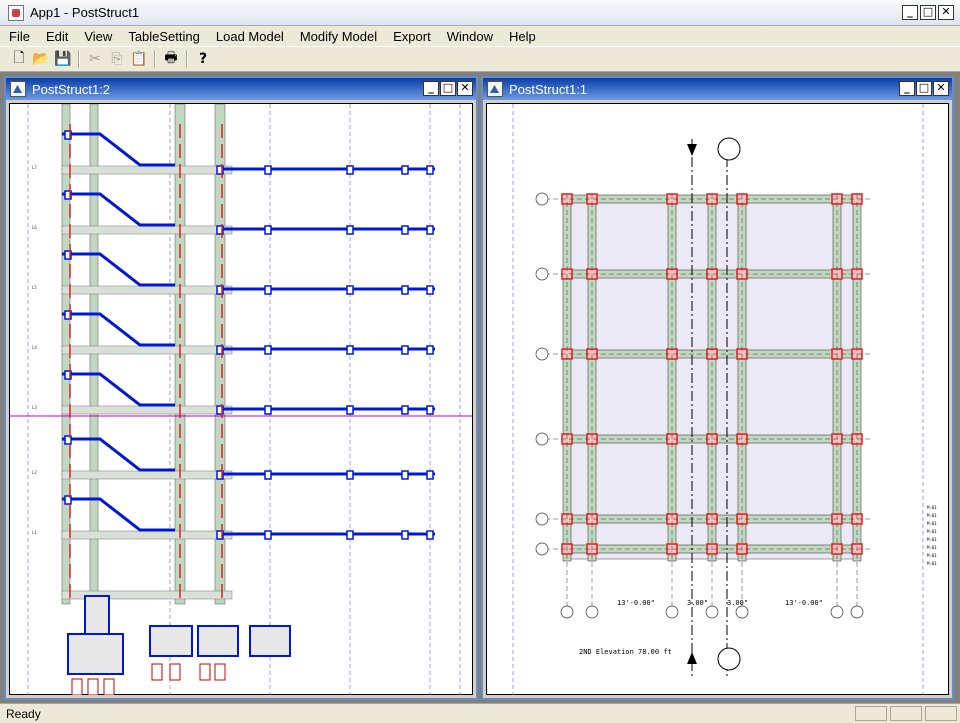  I want to click on print-icon: 🖶, so click(171, 59).